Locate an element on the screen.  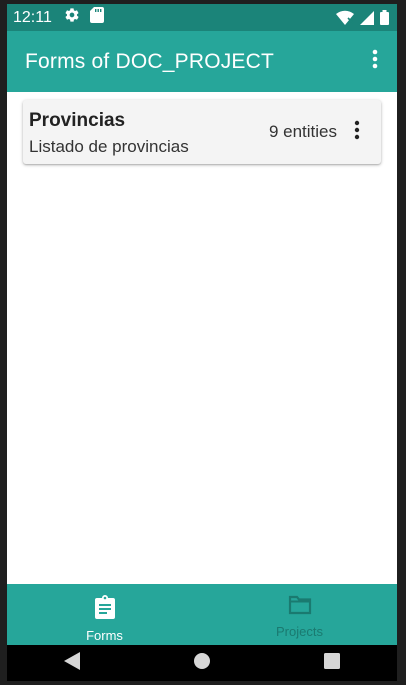
status-icons-right is located at coordinates (362, 20).